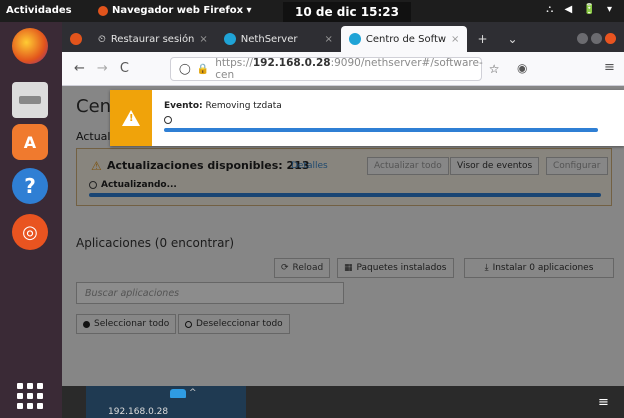 This screenshot has height=418, width=624. Describe the element at coordinates (102, 39) in the screenshot. I see `history-icon: ⏲` at that location.